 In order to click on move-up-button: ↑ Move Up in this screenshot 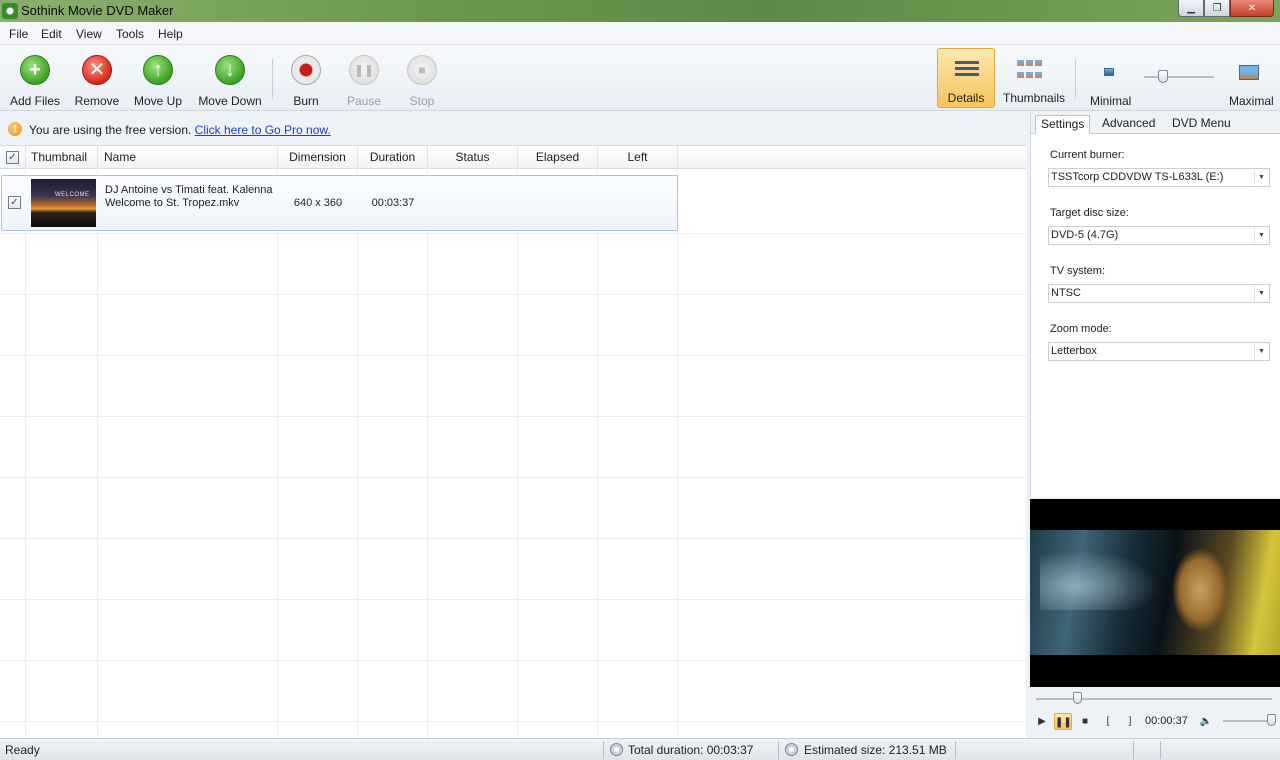, I will do `click(158, 77)`.